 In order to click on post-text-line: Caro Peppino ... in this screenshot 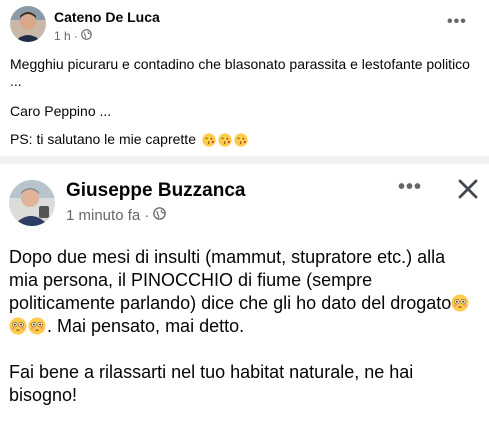, I will do `click(61, 111)`.